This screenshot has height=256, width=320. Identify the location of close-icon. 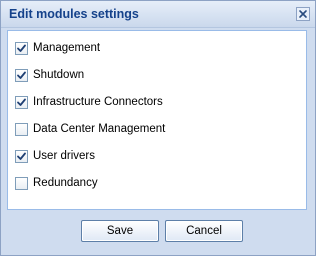
(303, 14).